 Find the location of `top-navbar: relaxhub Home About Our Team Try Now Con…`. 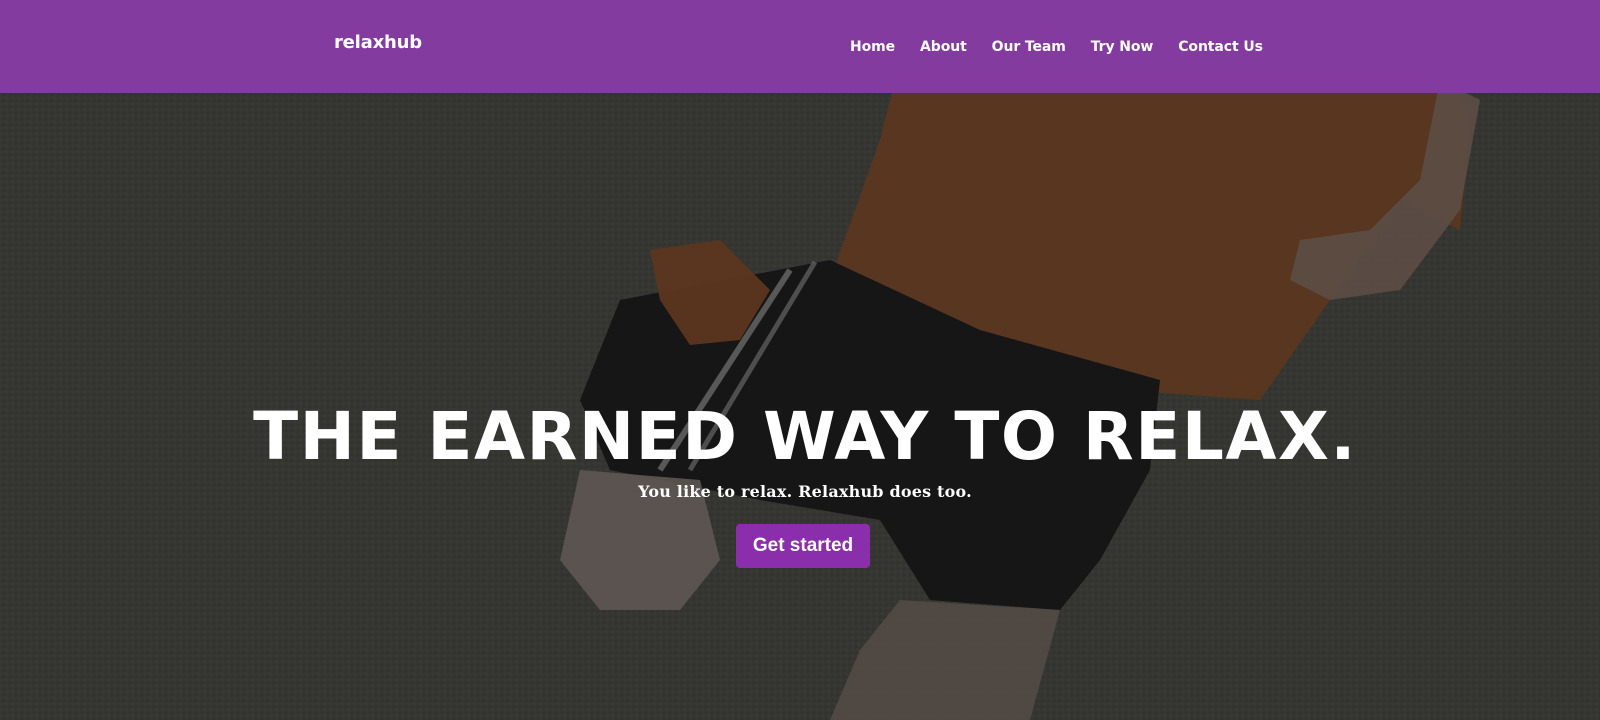

top-navbar: relaxhub Home About Our Team Try Now Con… is located at coordinates (800, 46).